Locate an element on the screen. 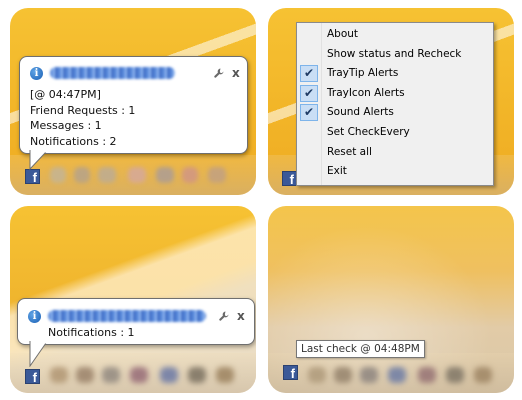  menu-item-label: TrayTip Alerts is located at coordinates (363, 73).